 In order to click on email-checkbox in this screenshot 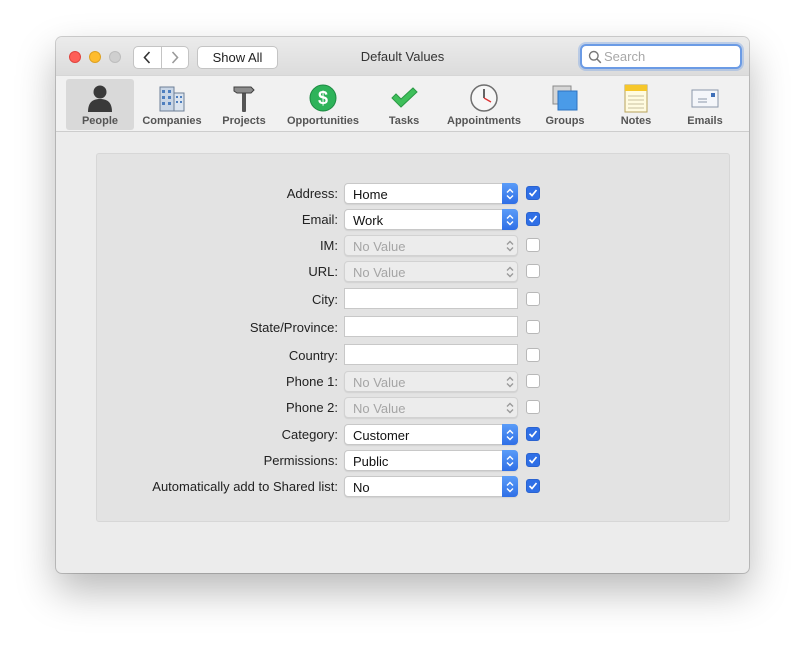, I will do `click(533, 219)`.